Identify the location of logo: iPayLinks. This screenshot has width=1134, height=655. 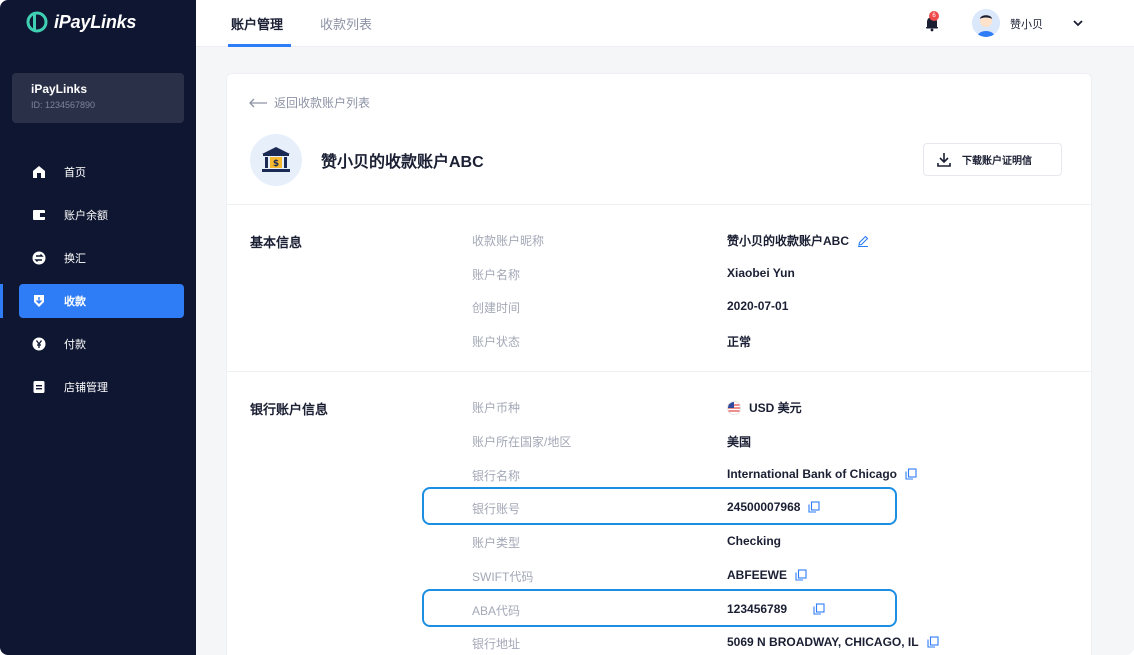
(81, 22).